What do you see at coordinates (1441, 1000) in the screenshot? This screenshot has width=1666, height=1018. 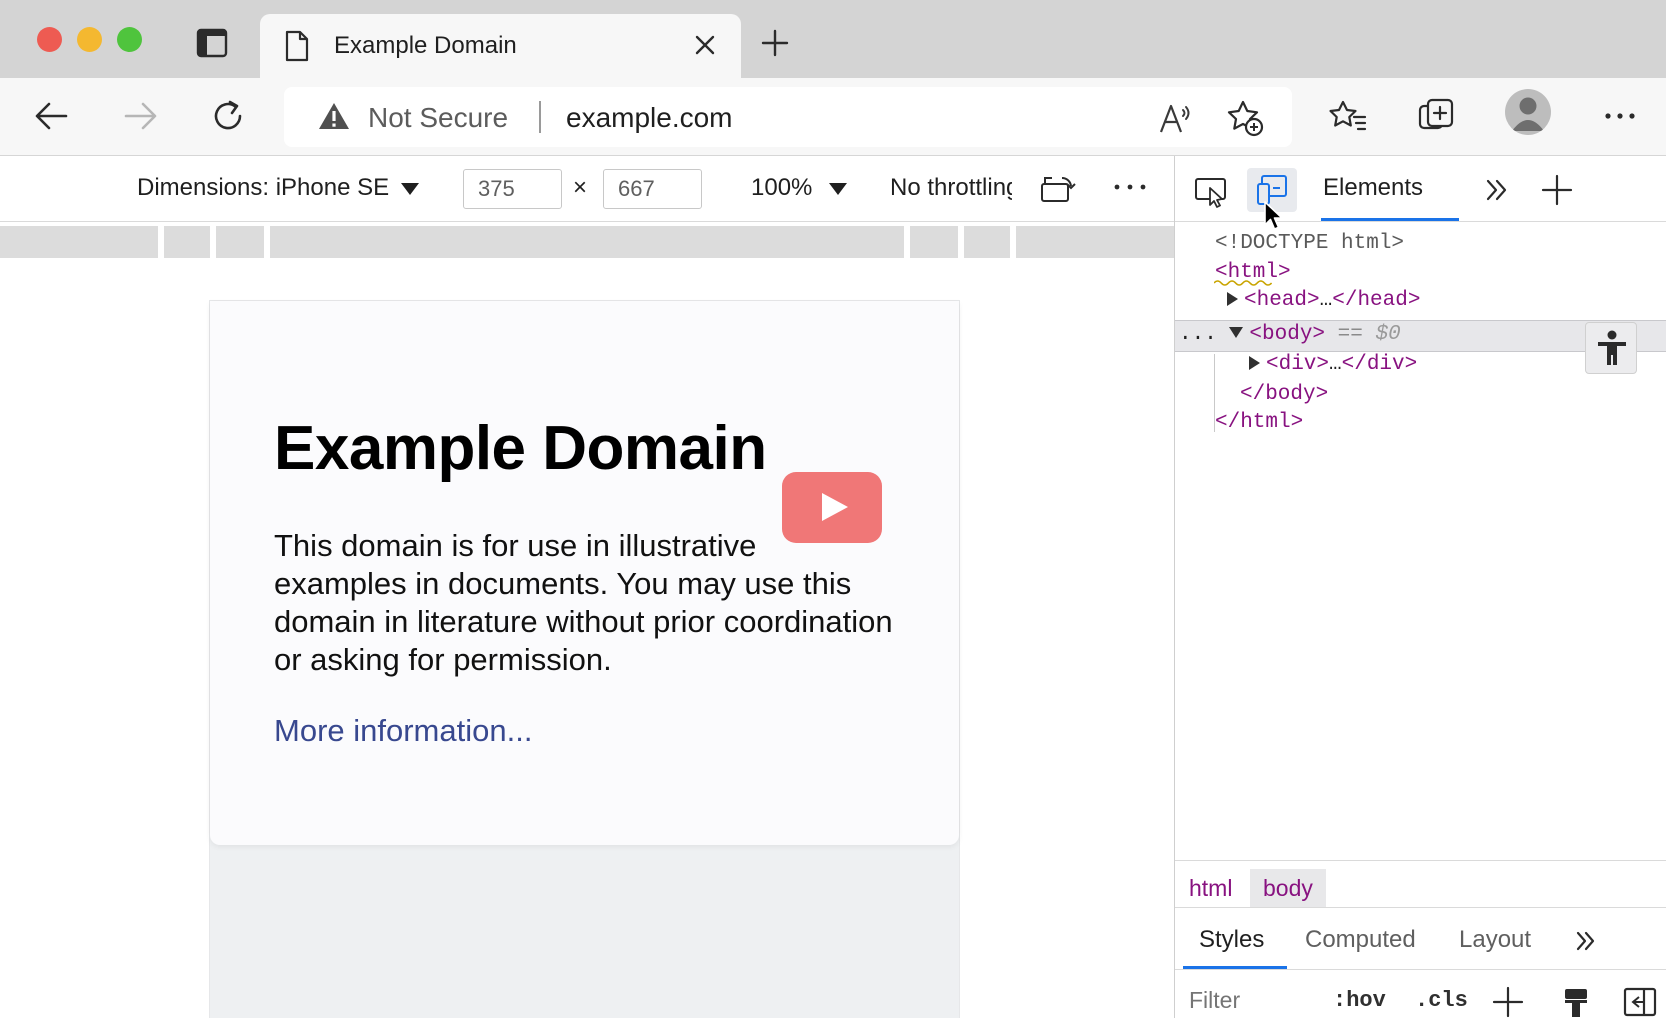 I see `class-toggle-button: .cls` at bounding box center [1441, 1000].